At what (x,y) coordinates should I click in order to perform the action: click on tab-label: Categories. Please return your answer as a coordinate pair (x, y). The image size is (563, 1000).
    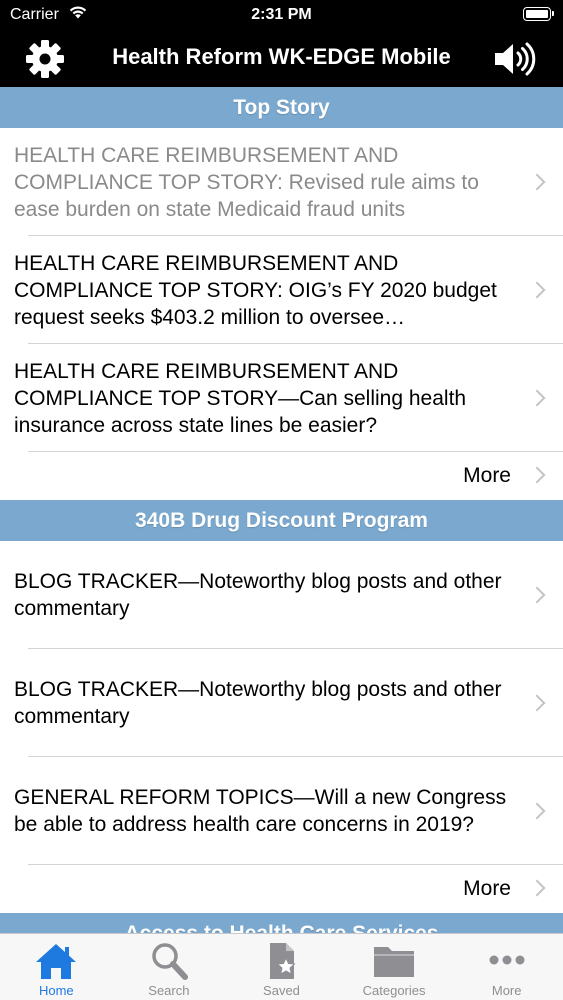
    Looking at the image, I should click on (394, 990).